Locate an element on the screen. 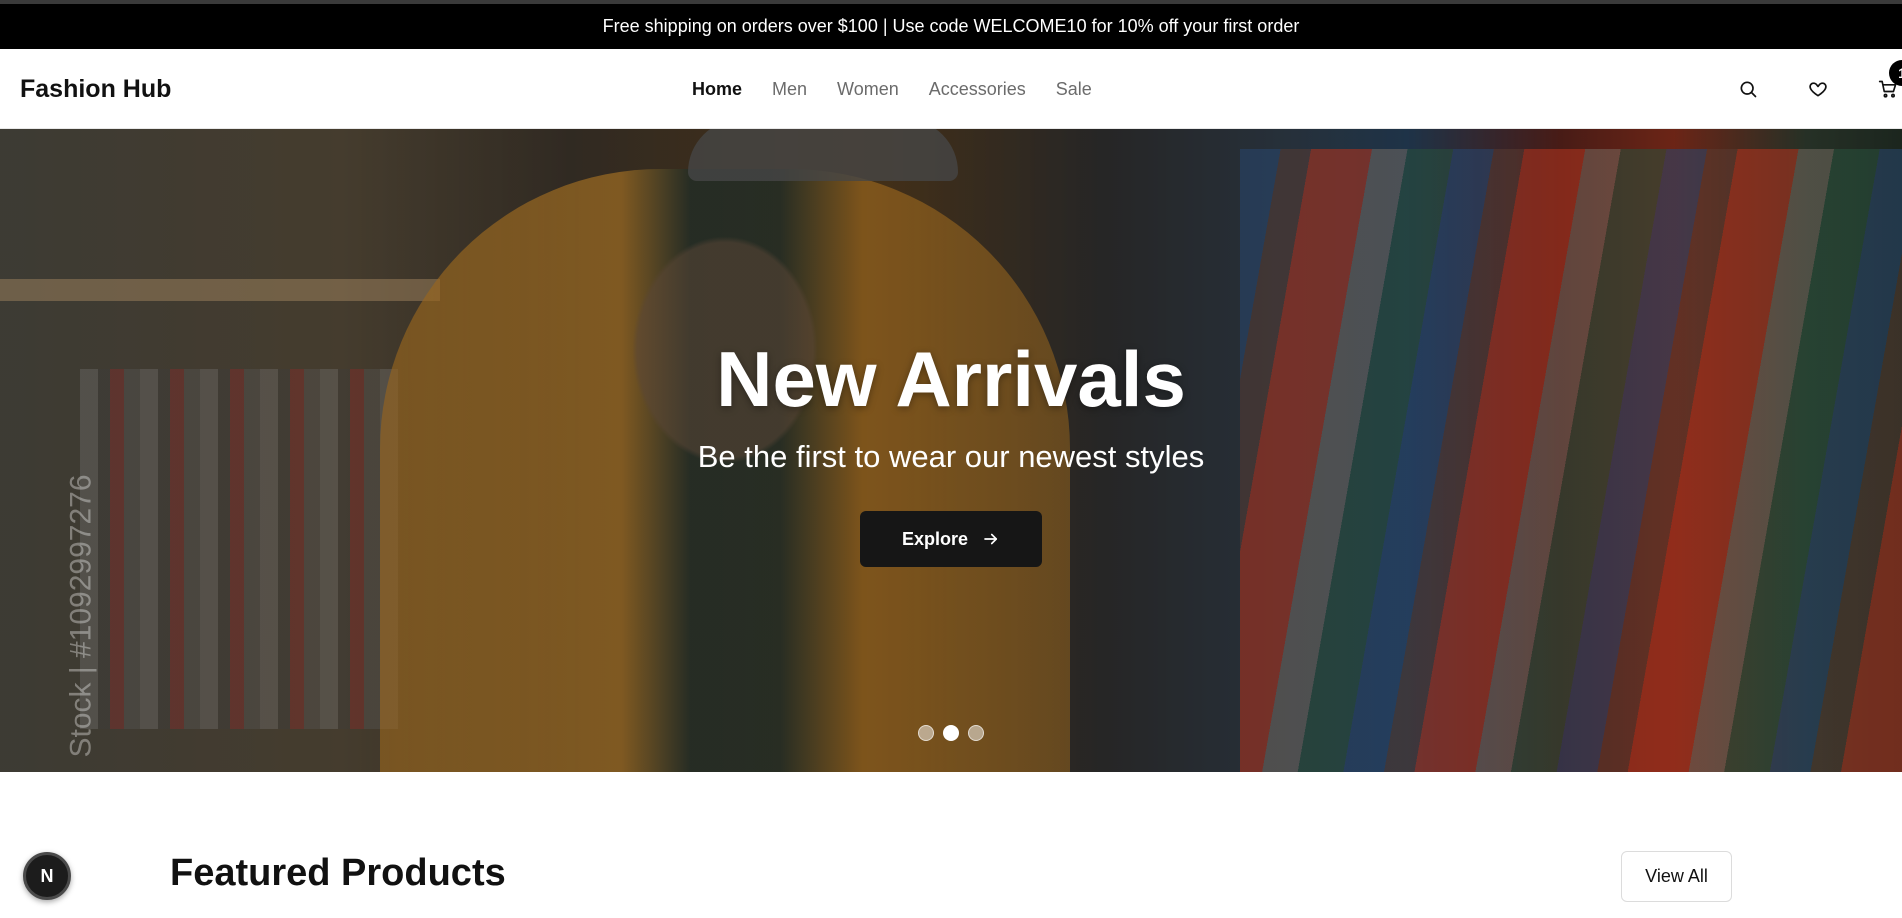 This screenshot has height=918, width=1902. main-nav: Home Men Women Accessories Sale is located at coordinates (892, 89).